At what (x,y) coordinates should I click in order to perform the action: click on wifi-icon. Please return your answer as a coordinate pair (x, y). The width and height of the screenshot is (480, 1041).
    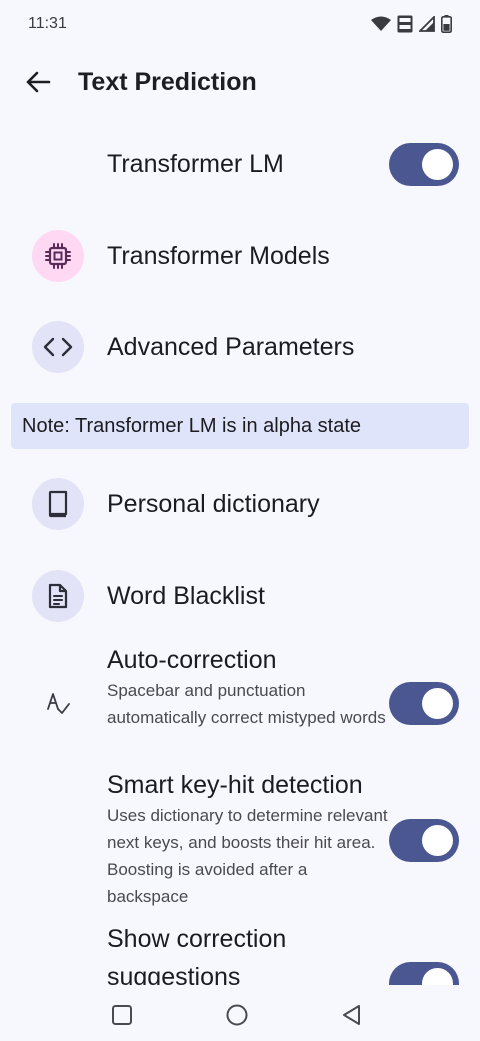
    Looking at the image, I should click on (381, 23).